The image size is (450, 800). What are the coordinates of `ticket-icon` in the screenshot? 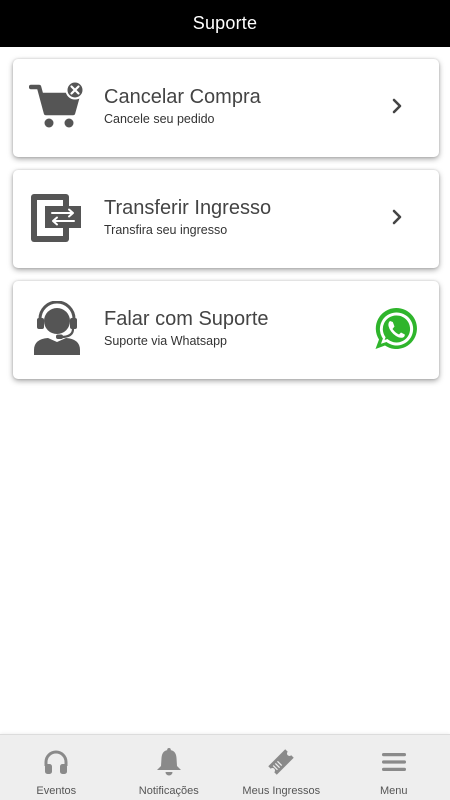 It's located at (281, 762).